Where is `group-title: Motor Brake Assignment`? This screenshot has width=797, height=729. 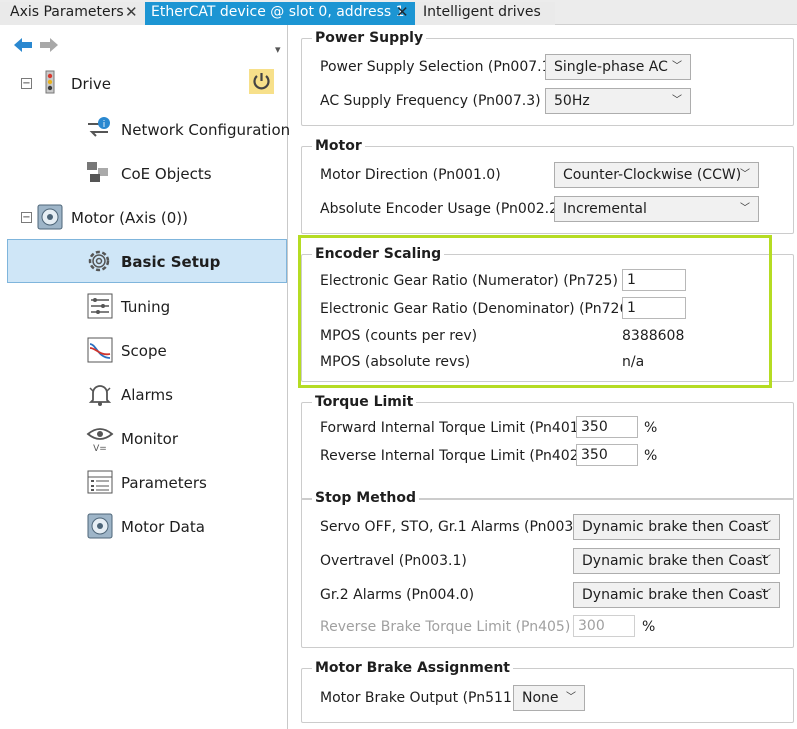
group-title: Motor Brake Assignment is located at coordinates (412, 668).